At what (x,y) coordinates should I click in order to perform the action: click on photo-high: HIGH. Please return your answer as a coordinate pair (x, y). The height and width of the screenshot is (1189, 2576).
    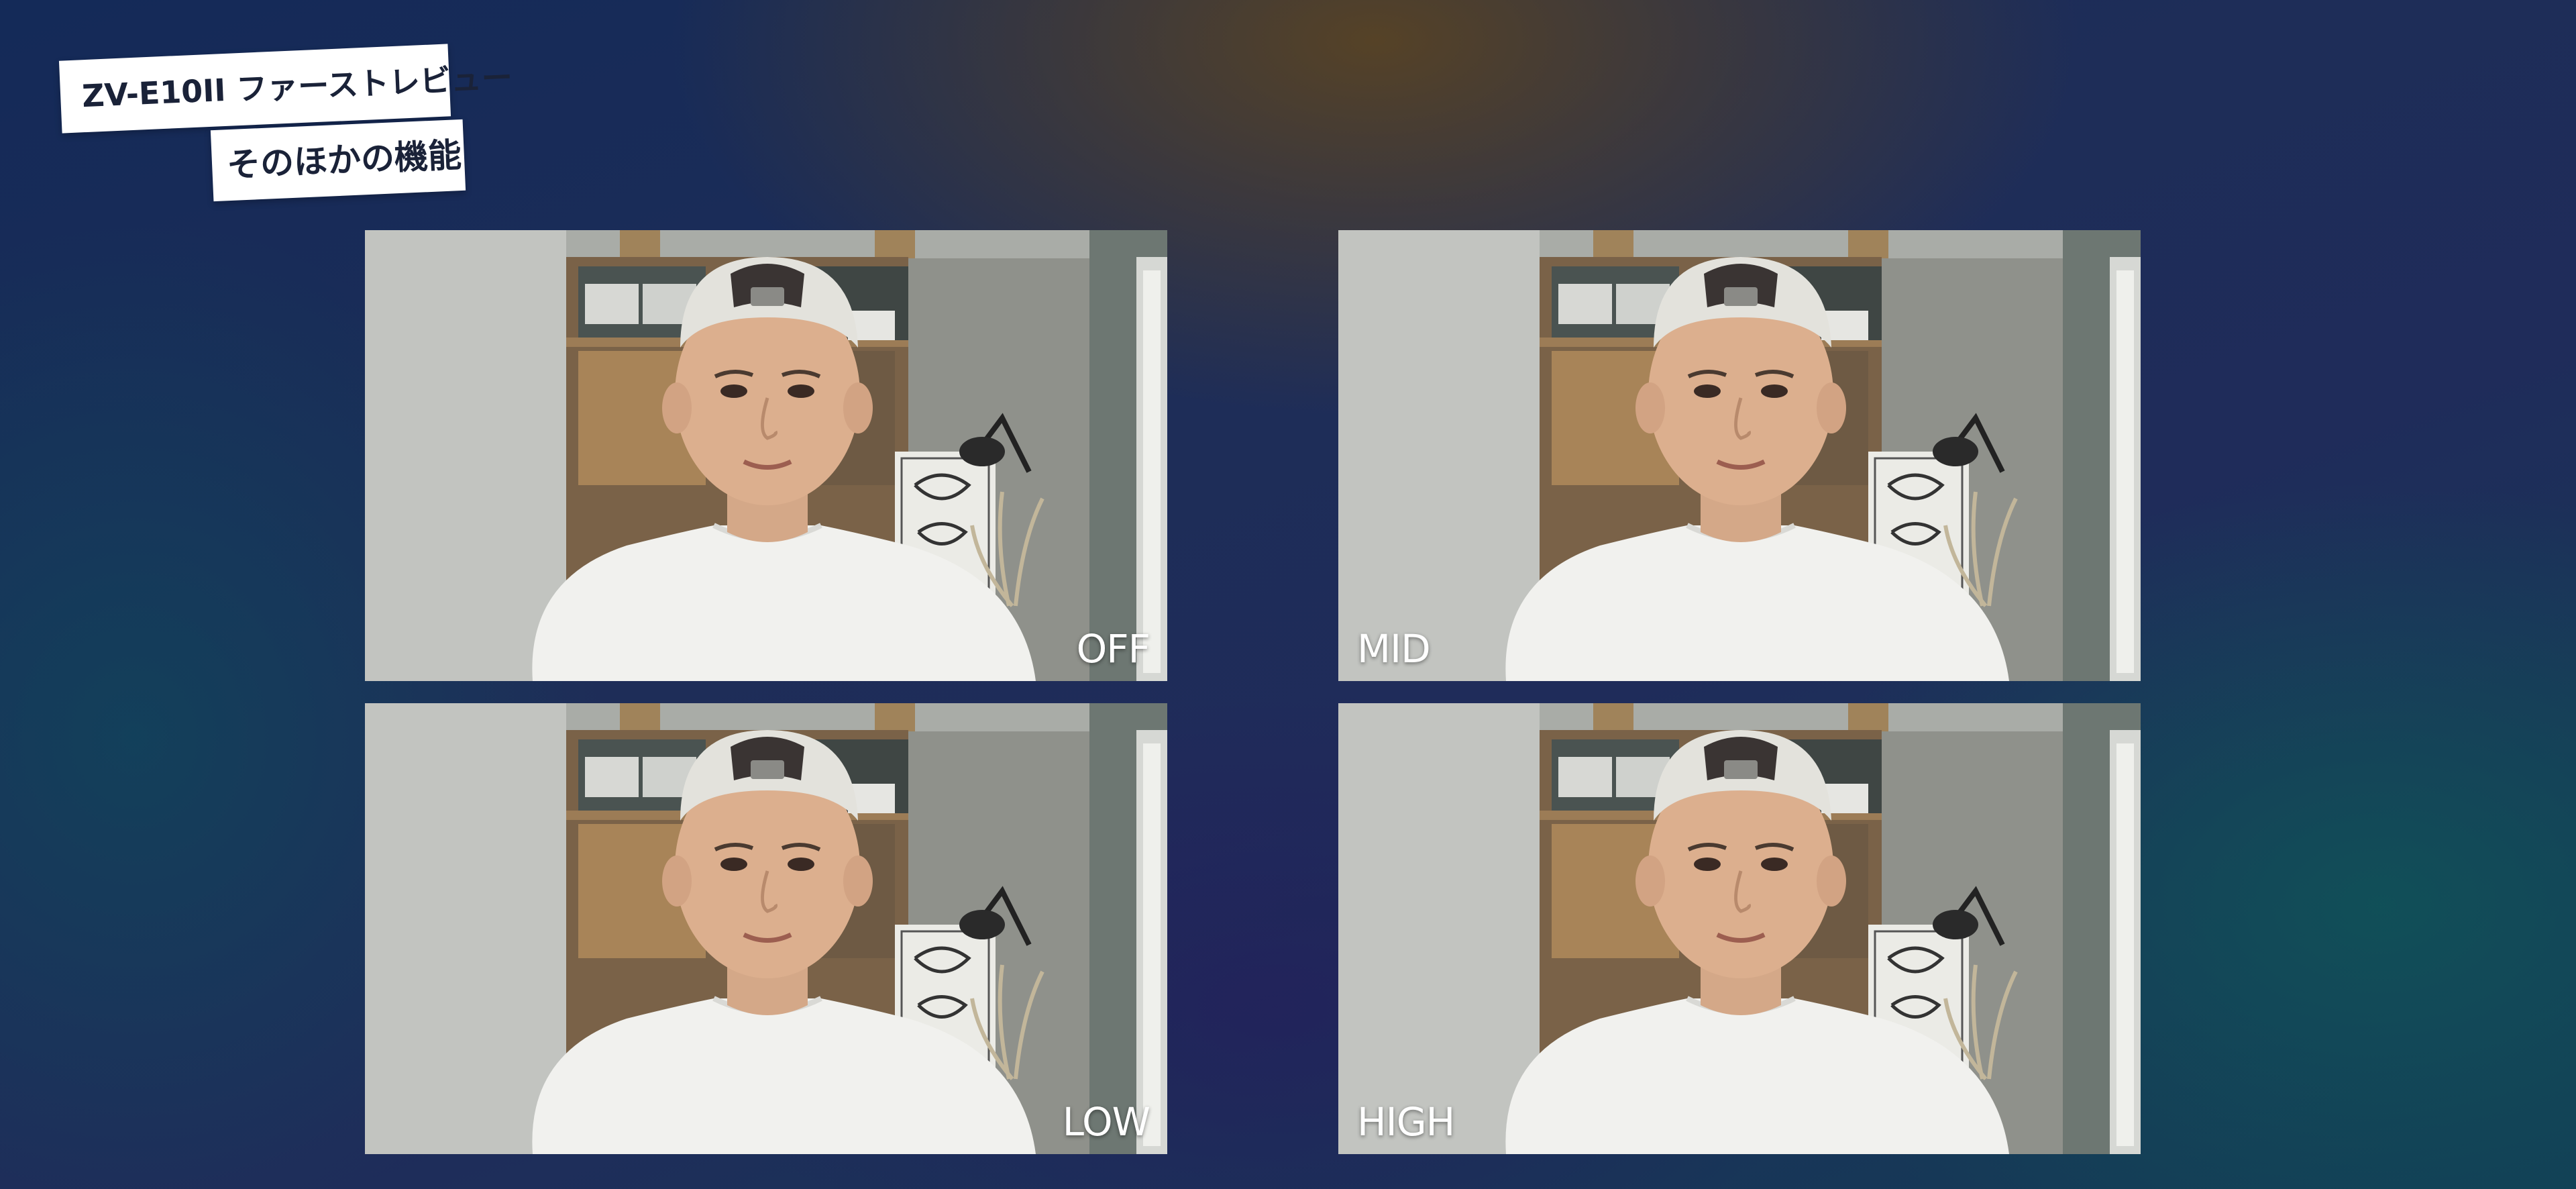
    Looking at the image, I should click on (1739, 928).